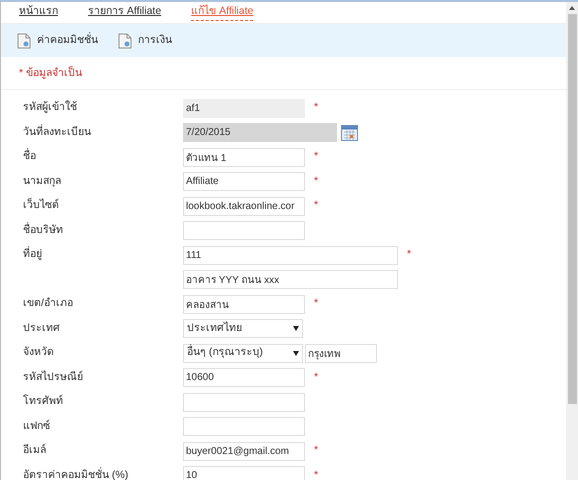  What do you see at coordinates (244, 378) in the screenshot?
I see `input-field: 10600` at bounding box center [244, 378].